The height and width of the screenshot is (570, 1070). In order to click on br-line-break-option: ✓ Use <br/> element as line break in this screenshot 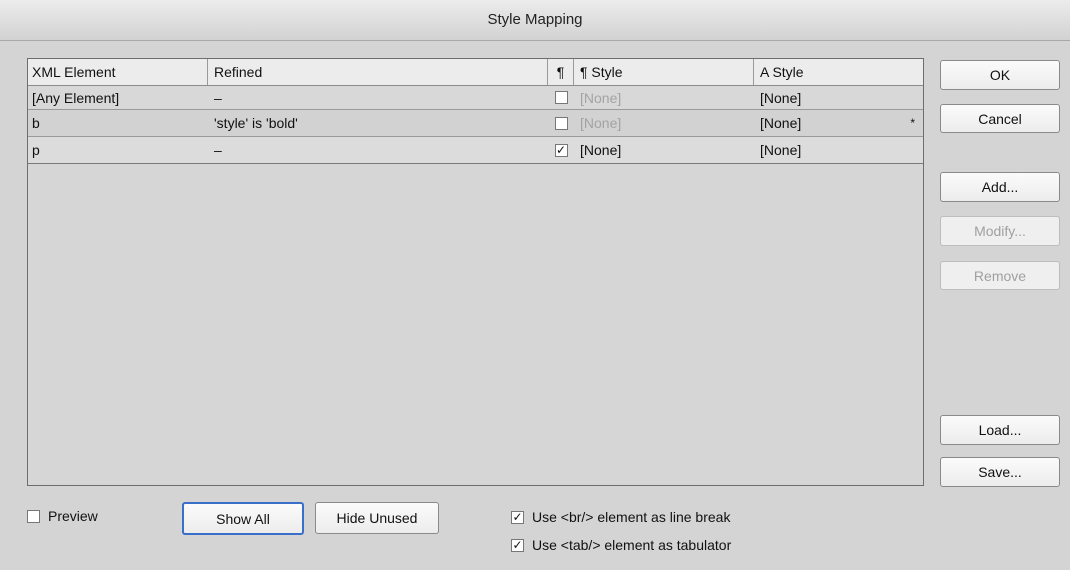, I will do `click(620, 517)`.